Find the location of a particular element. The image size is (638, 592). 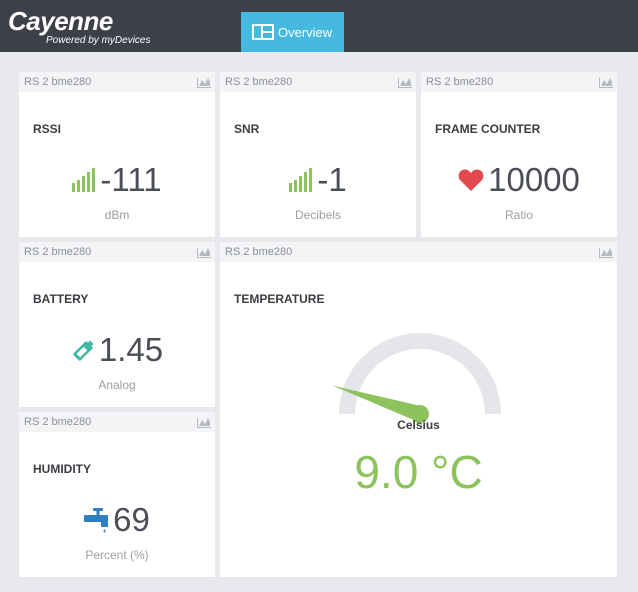

widget-unit: Decibels is located at coordinates (318, 215).